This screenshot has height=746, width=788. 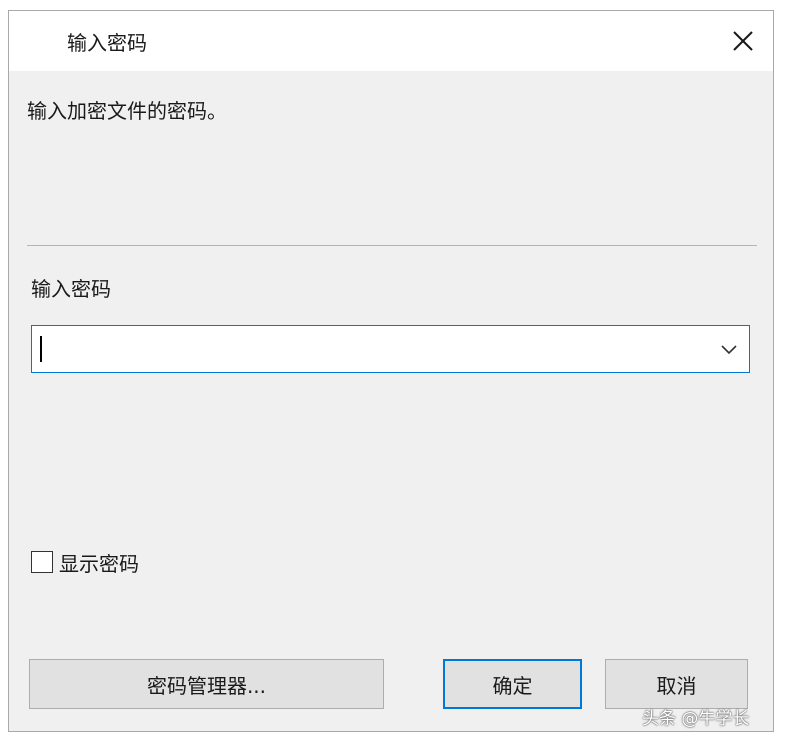 I want to click on divider, so click(x=392, y=245).